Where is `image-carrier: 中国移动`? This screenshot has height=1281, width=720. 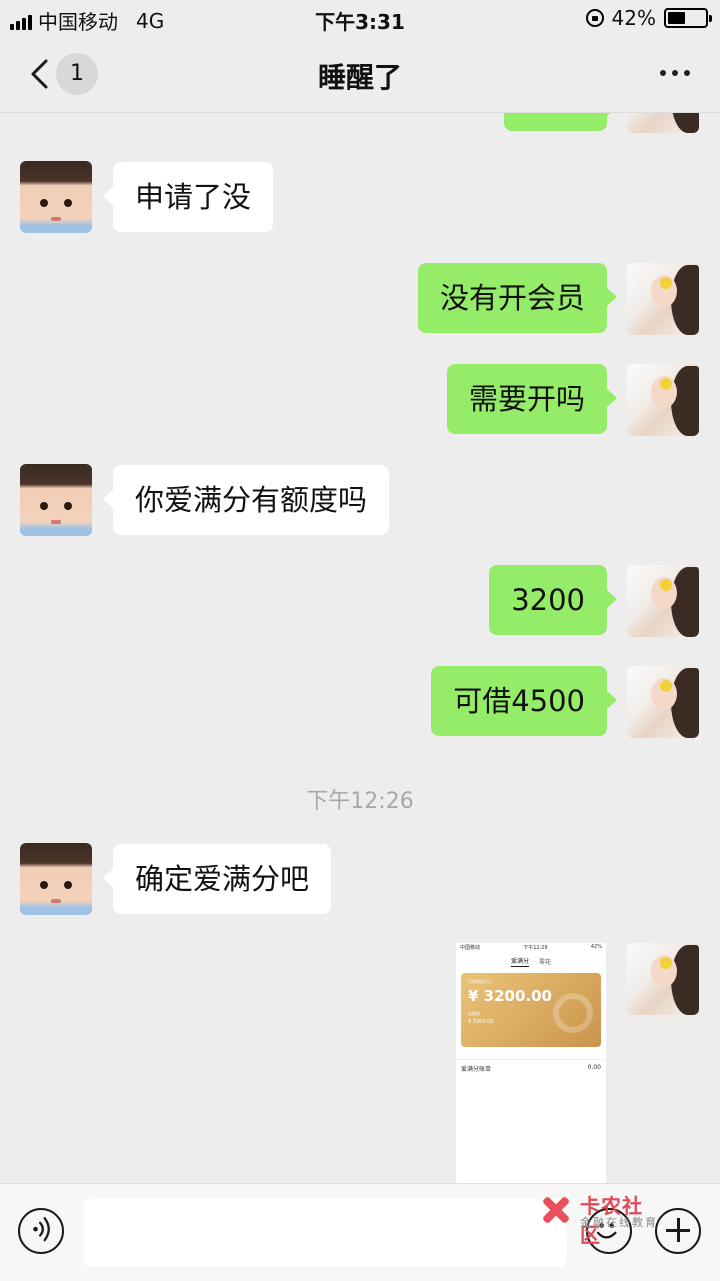 image-carrier: 中国移动 is located at coordinates (470, 948).